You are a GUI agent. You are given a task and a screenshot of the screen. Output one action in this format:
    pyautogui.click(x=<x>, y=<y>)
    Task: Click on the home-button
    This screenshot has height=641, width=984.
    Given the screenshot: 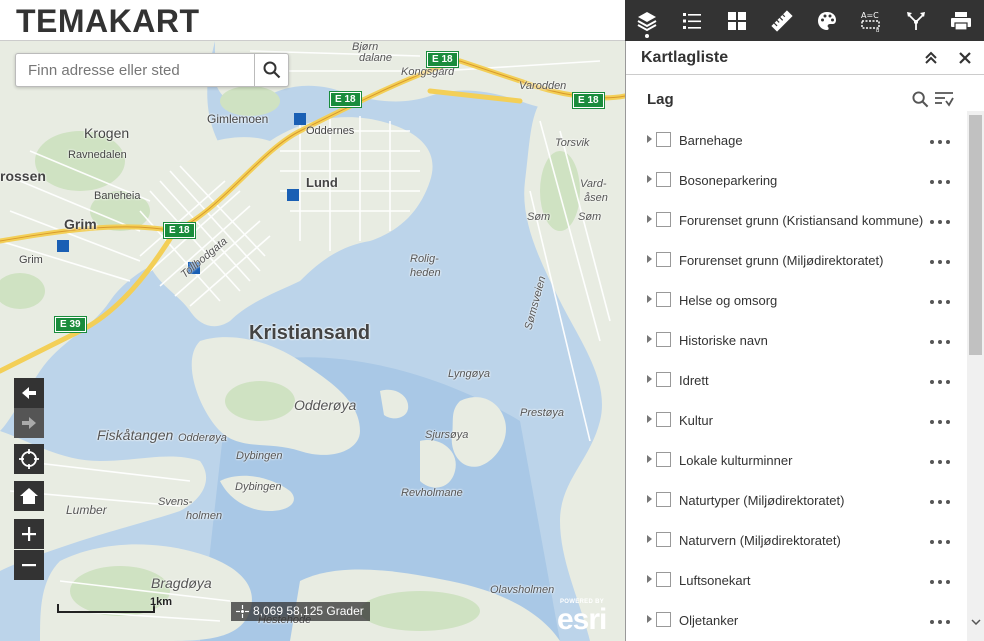 What is the action you would take?
    pyautogui.click(x=29, y=496)
    